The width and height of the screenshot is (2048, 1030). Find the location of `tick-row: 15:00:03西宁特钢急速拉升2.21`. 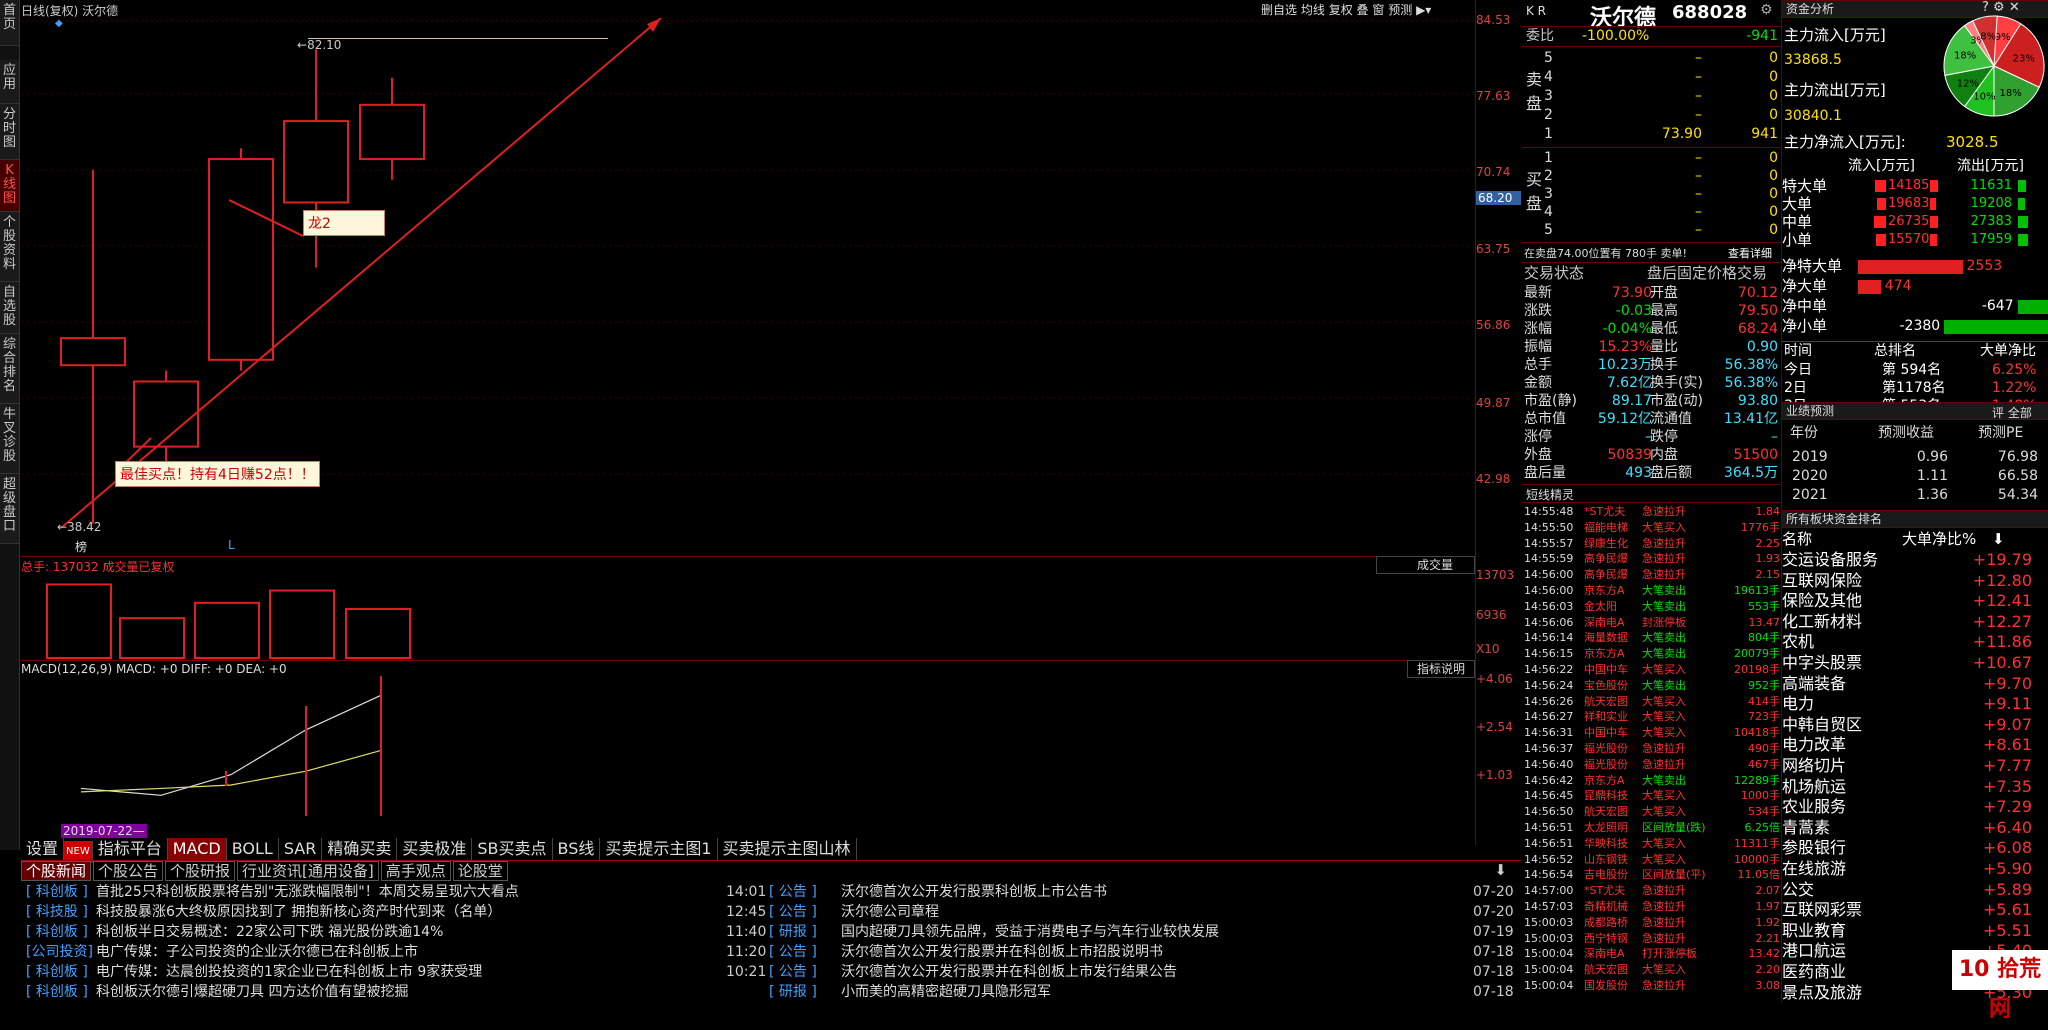

tick-row: 15:00:03西宁特钢急速拉升2.21 is located at coordinates (1652, 939).